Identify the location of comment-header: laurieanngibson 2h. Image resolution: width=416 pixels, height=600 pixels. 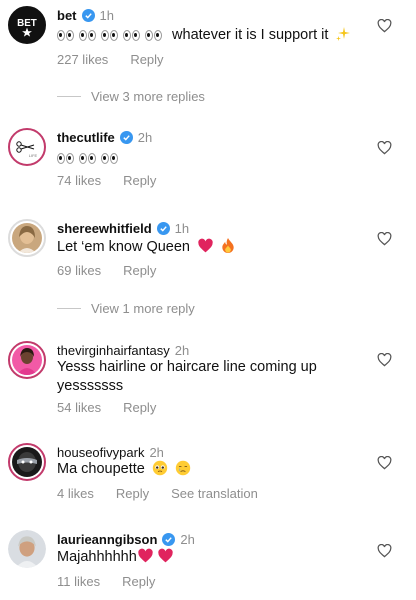
(126, 539).